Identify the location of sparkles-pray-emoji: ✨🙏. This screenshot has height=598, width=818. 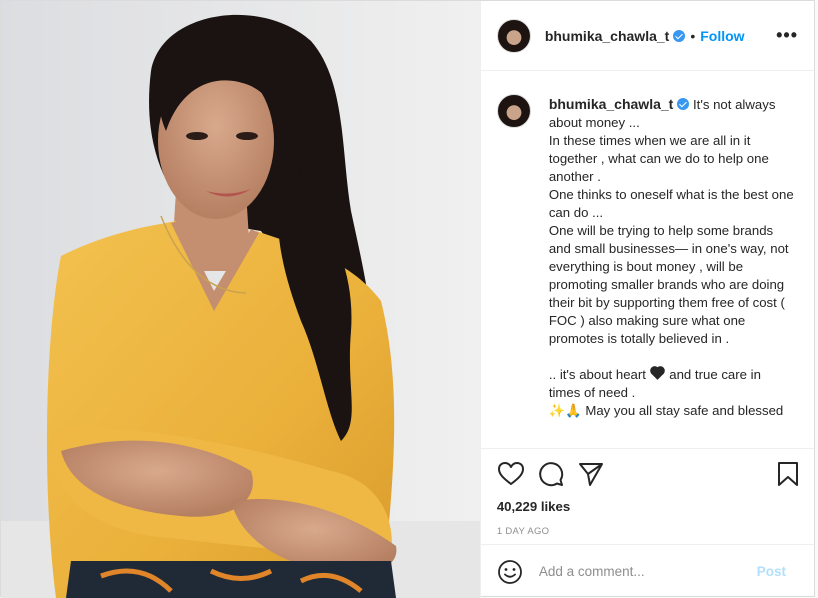
(565, 410).